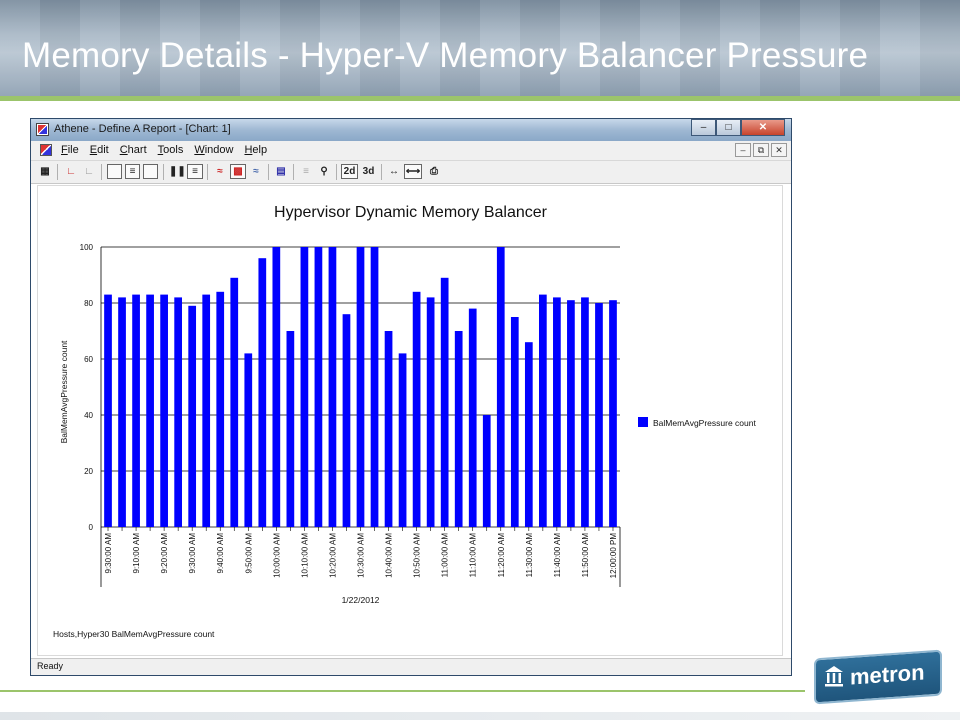  Describe the element at coordinates (64, 150) in the screenshot. I see `menu-accelerator: F` at that location.